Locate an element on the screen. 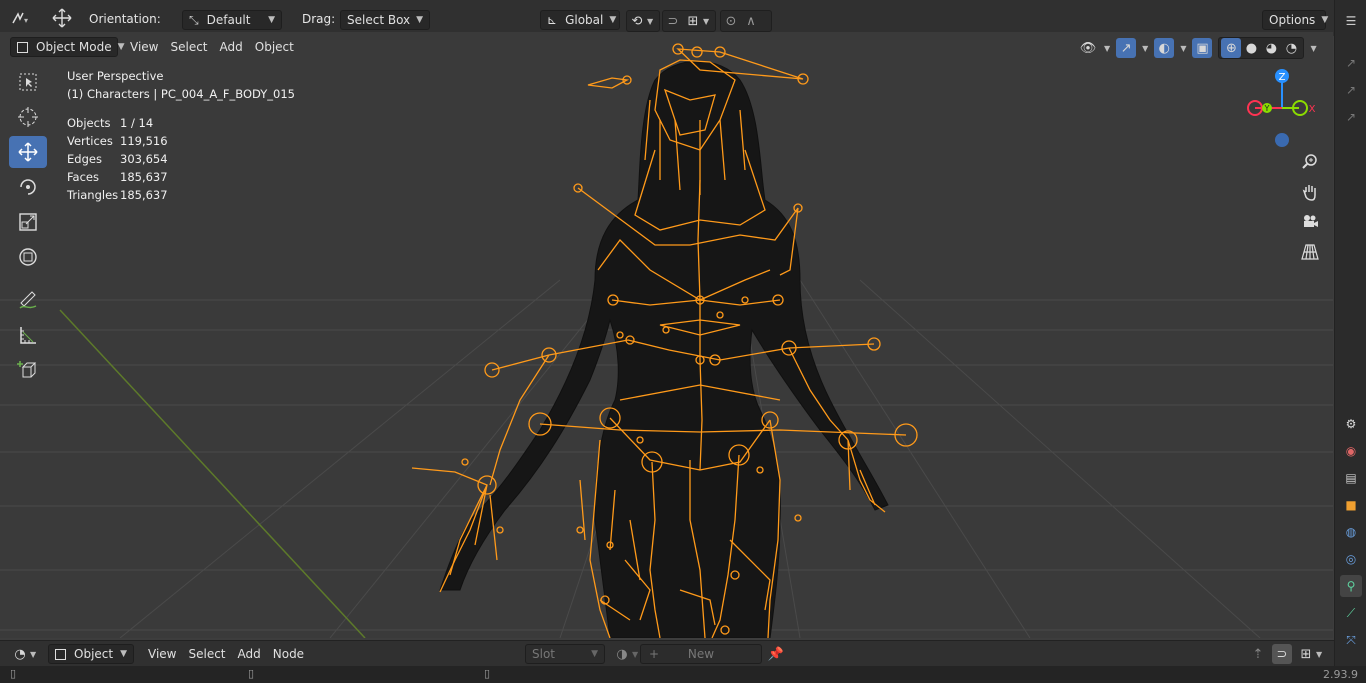  modifier-icon: ◍ is located at coordinates (1351, 532).